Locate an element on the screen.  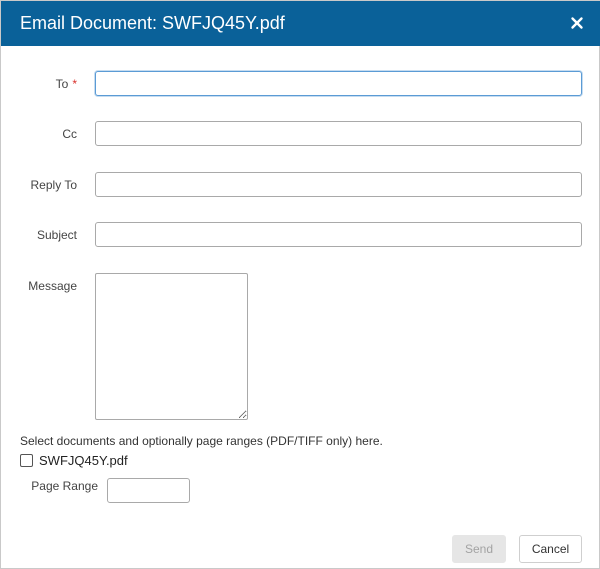
to-label-text: To is located at coordinates (62, 84).